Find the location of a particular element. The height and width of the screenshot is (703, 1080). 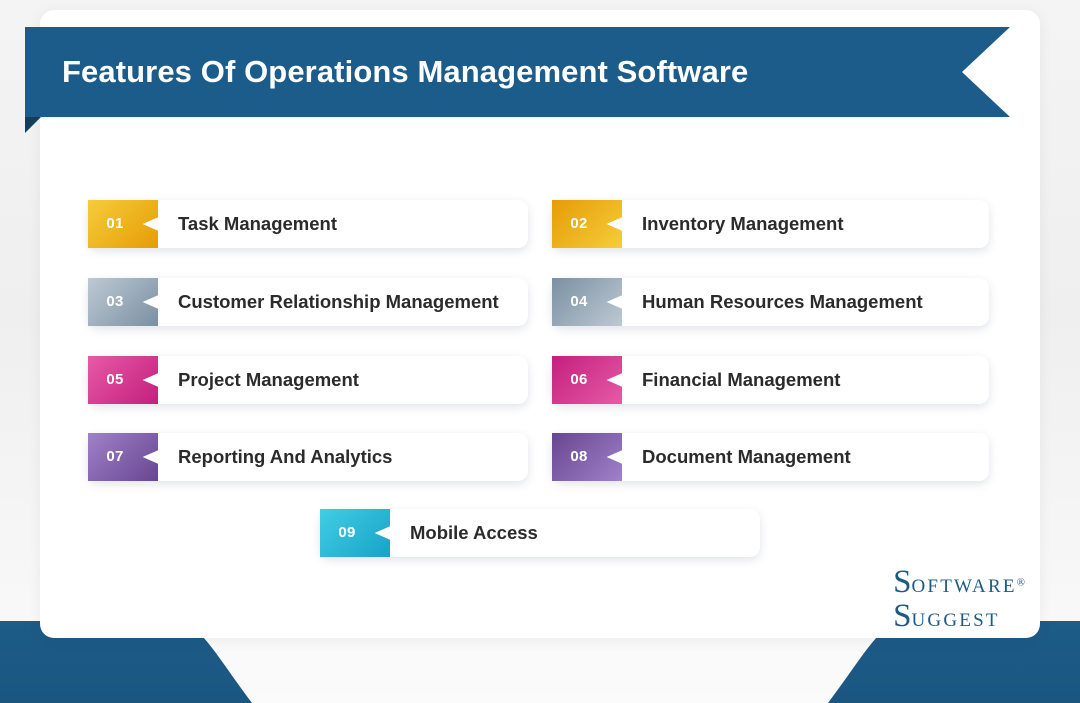

logo-cap-s-2: S is located at coordinates (902, 616).